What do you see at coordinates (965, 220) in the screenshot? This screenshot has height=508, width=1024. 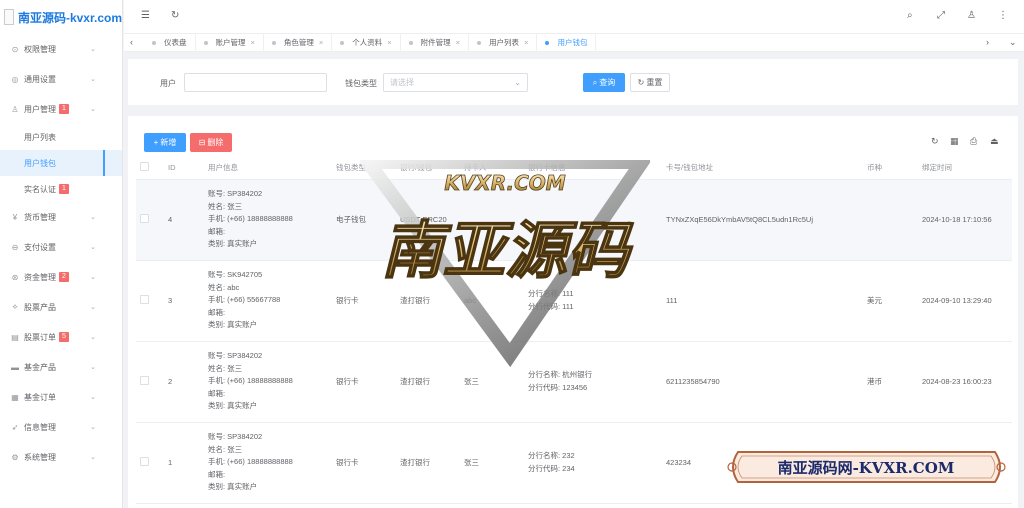 I see `cell-bind-time: 2024-10-18 17:10:56` at bounding box center [965, 220].